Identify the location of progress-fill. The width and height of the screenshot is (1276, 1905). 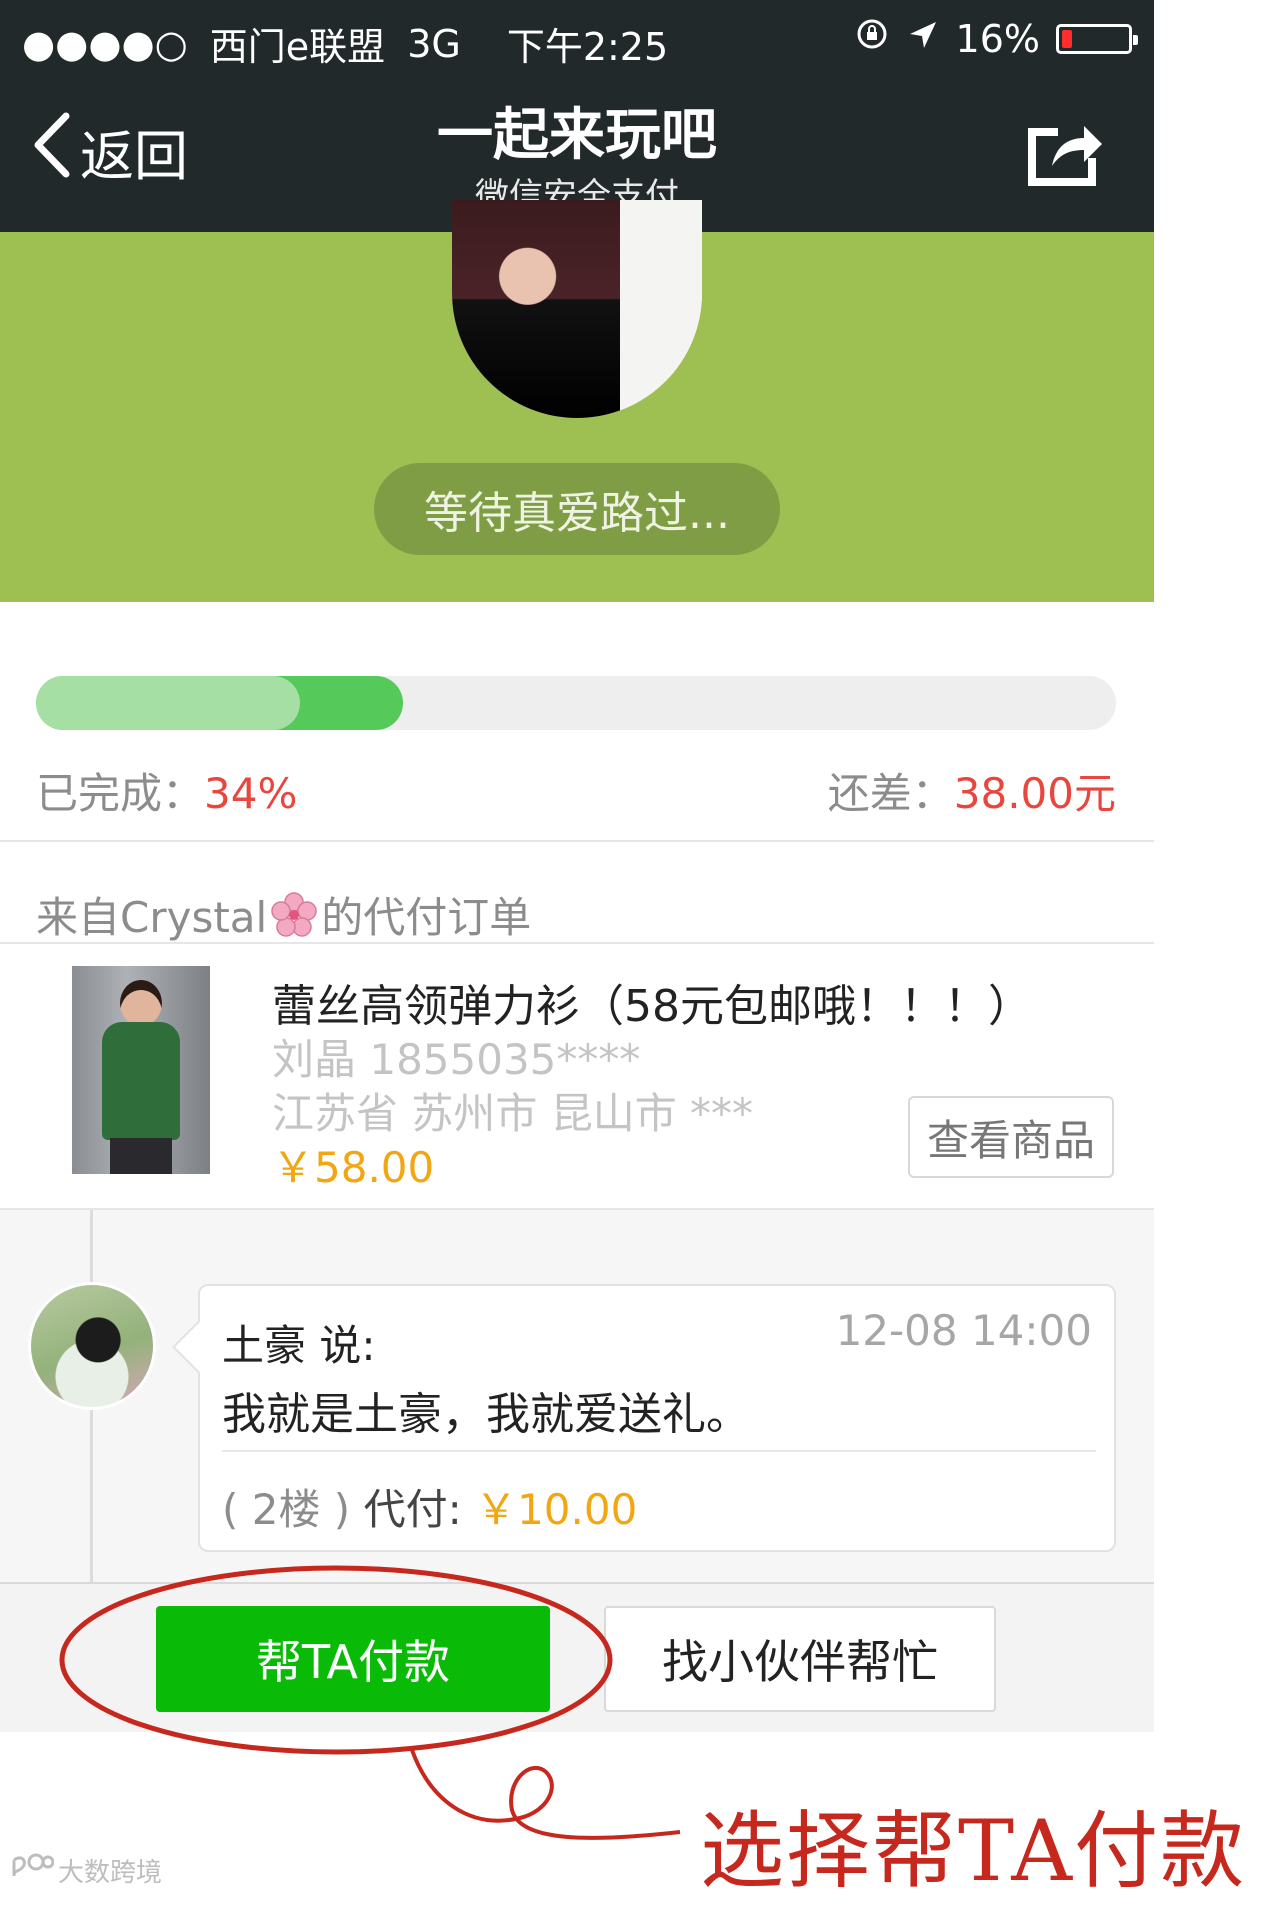
(220, 703).